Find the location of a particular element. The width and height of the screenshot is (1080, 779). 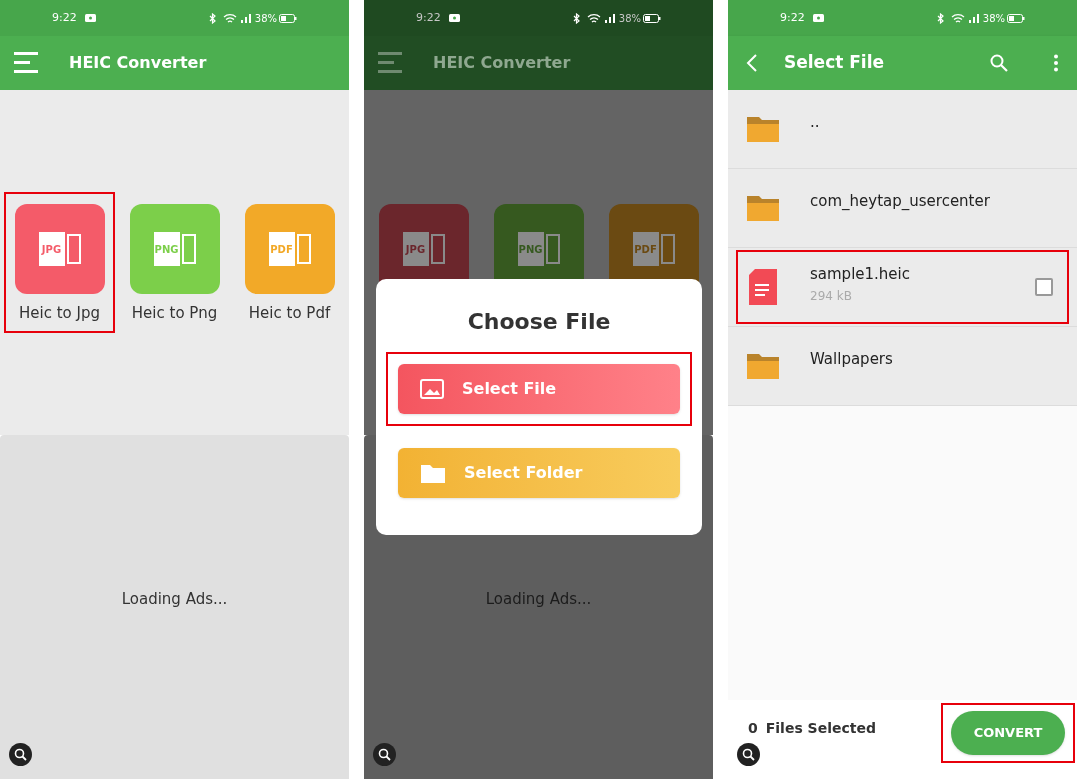

files-selected-label: Files Selected is located at coordinates (820, 728).